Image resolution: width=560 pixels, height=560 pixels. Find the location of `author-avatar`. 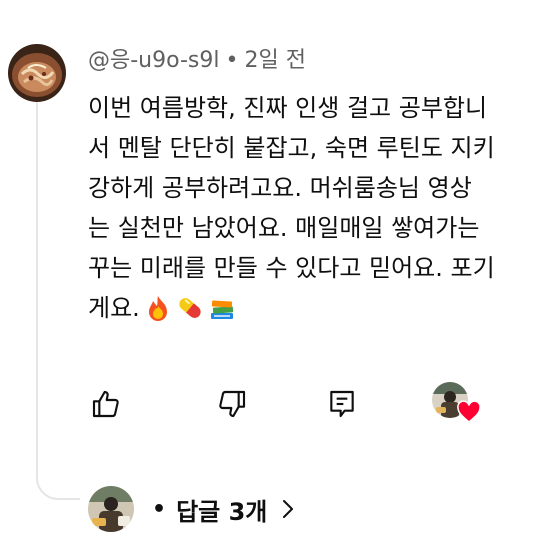

author-avatar is located at coordinates (37, 73).